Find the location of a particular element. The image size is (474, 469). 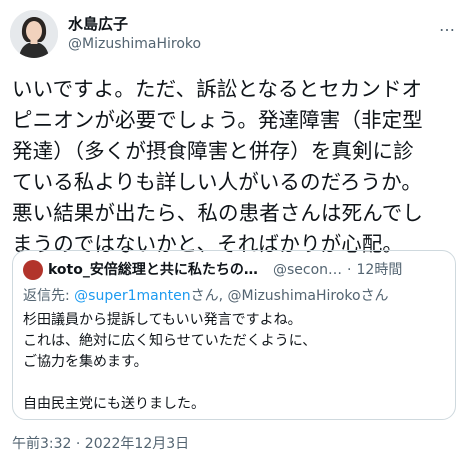

quoted-line: 自由民主党にも送りました。 is located at coordinates (114, 404).